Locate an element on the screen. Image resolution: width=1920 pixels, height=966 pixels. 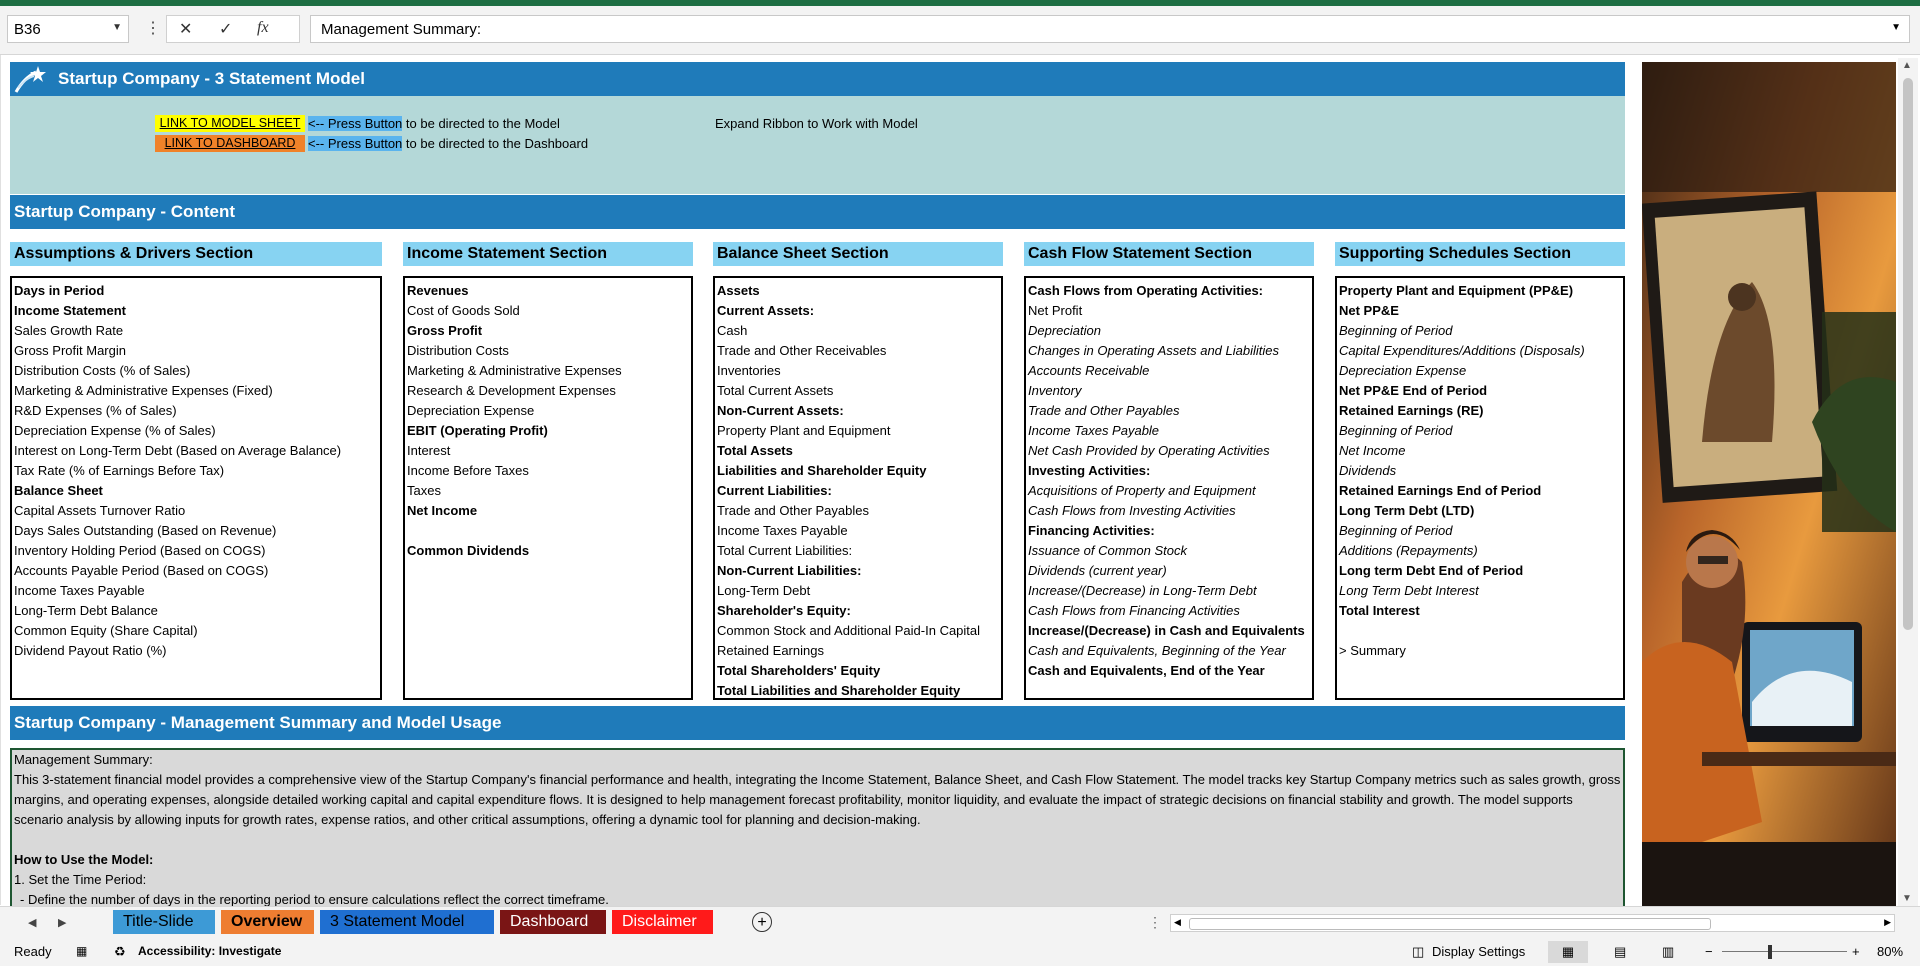
list-item: Inventory is located at coordinates (1055, 390).